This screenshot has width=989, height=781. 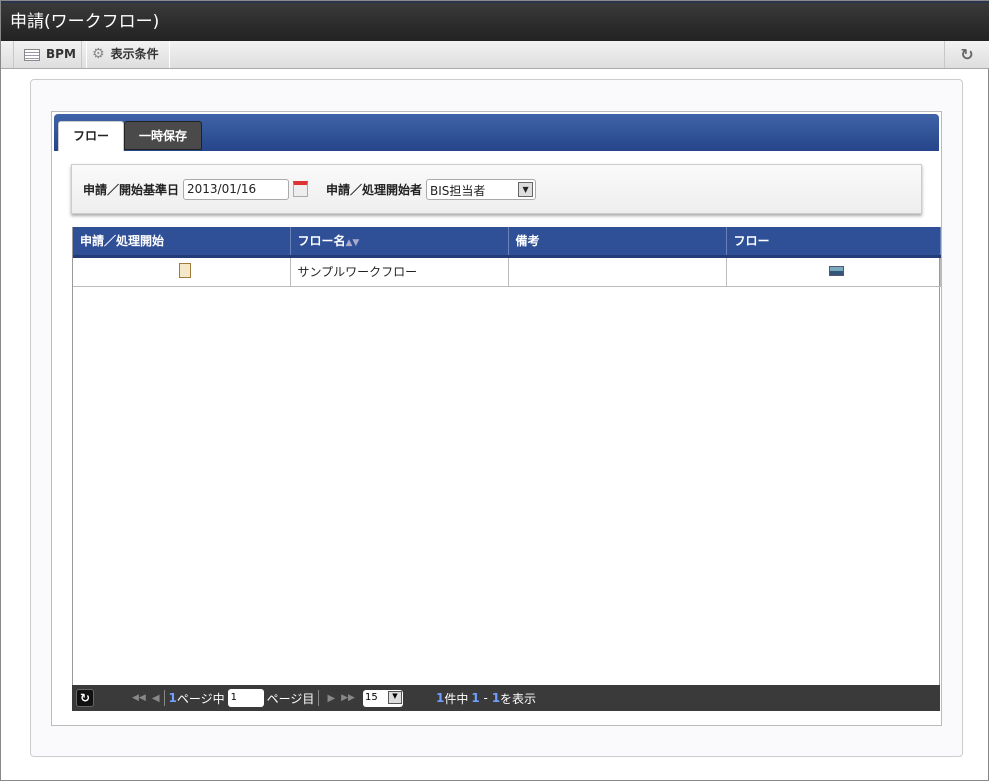 What do you see at coordinates (331, 698) in the screenshot?
I see `next-page-icon: ▶` at bounding box center [331, 698].